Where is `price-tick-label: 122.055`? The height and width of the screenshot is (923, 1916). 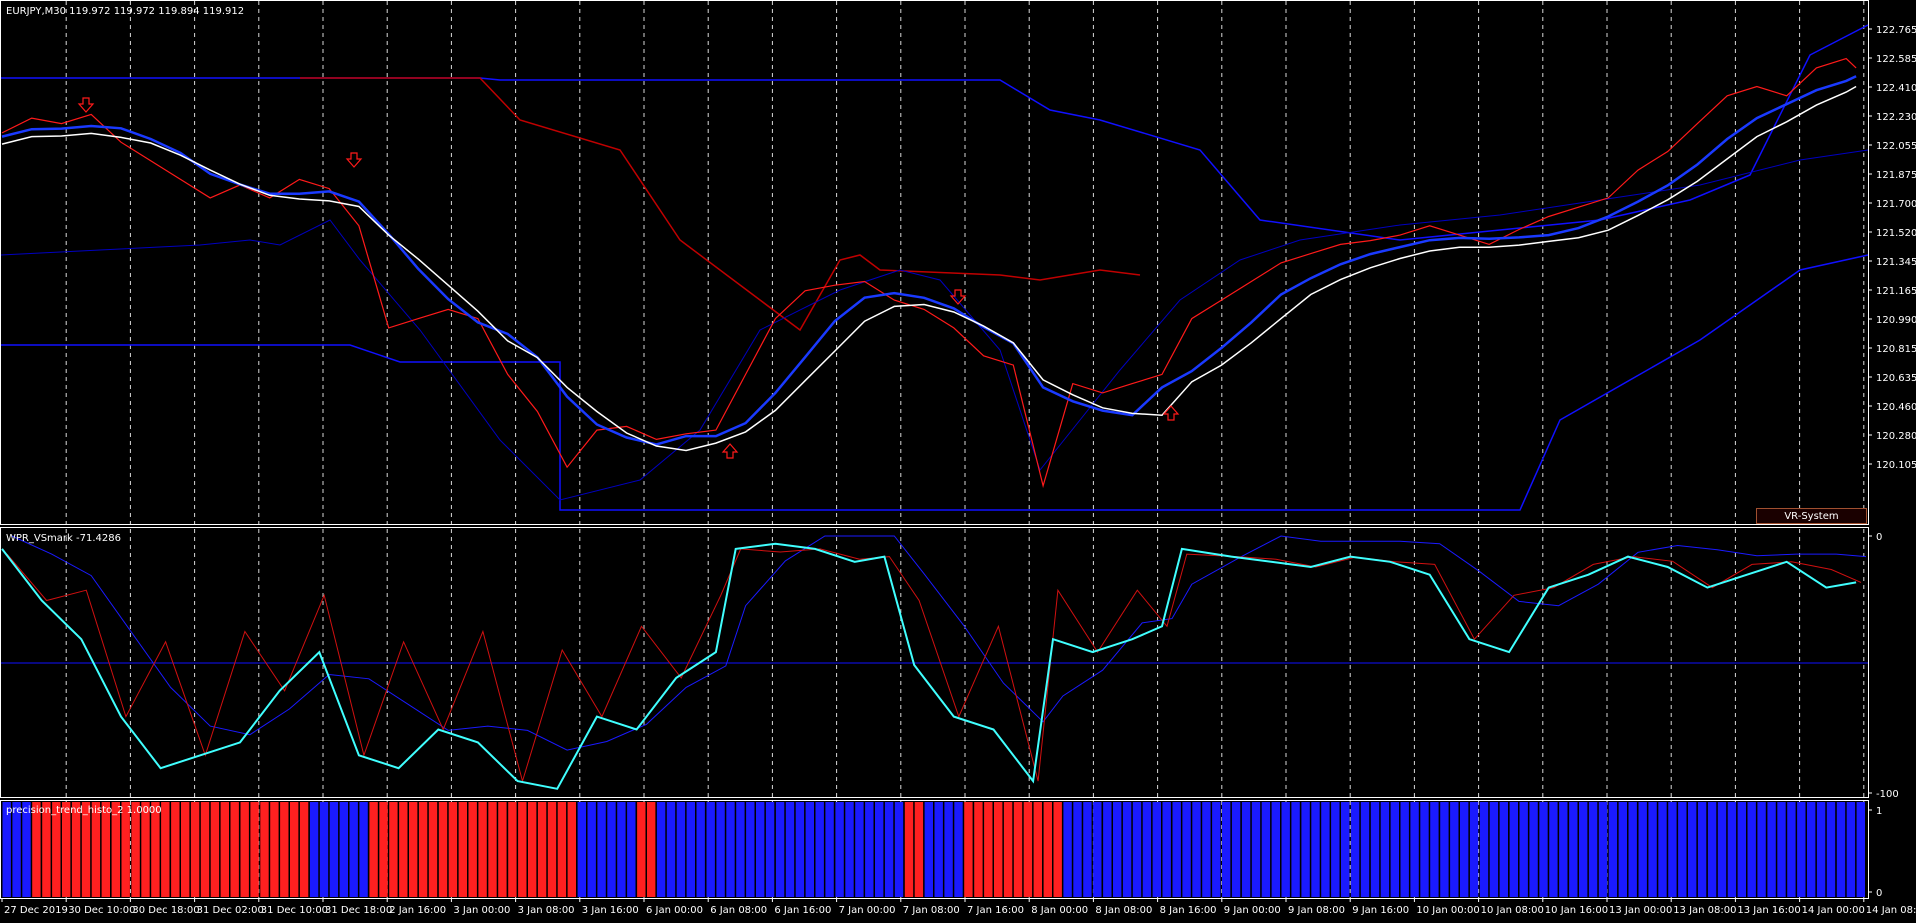
price-tick-label: 122.055 is located at coordinates (1896, 146).